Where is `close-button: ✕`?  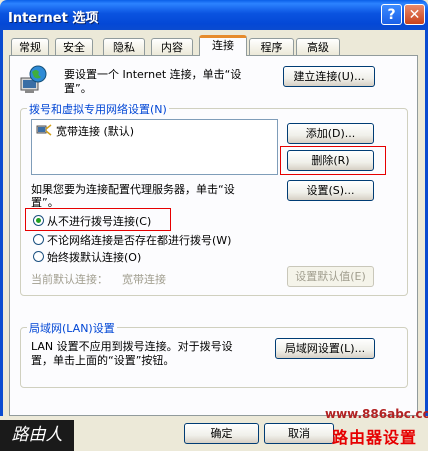
close-button: ✕ is located at coordinates (414, 14).